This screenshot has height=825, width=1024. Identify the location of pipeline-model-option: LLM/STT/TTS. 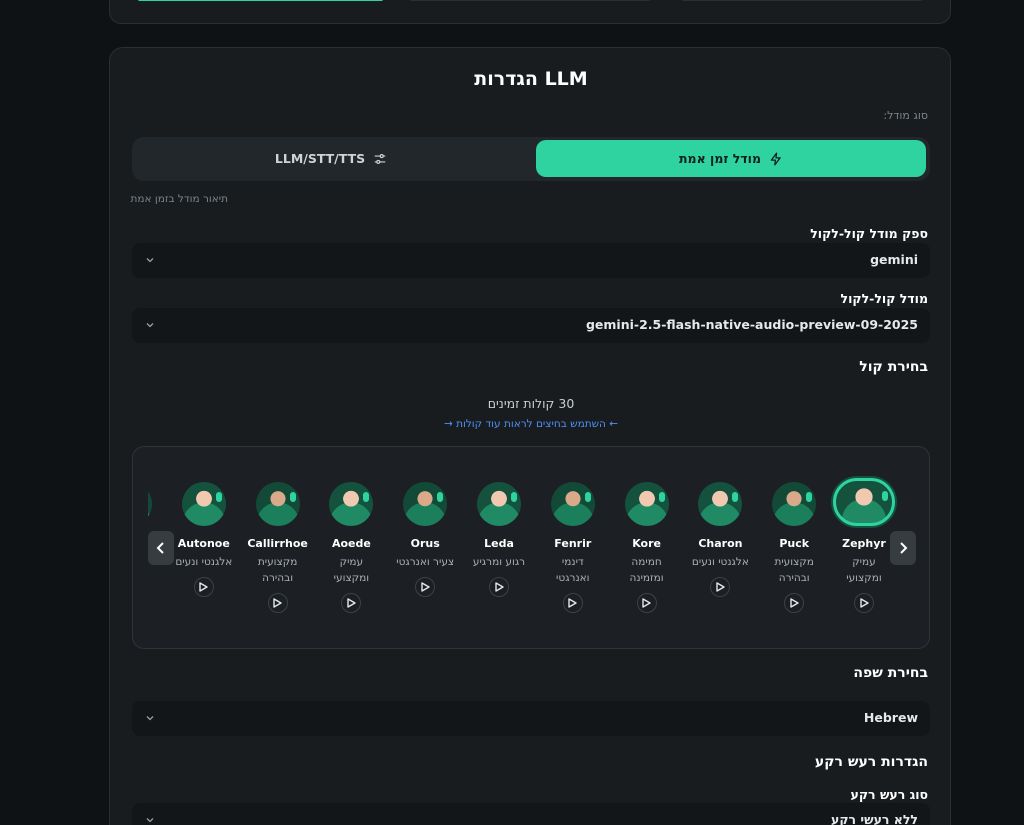
(331, 158).